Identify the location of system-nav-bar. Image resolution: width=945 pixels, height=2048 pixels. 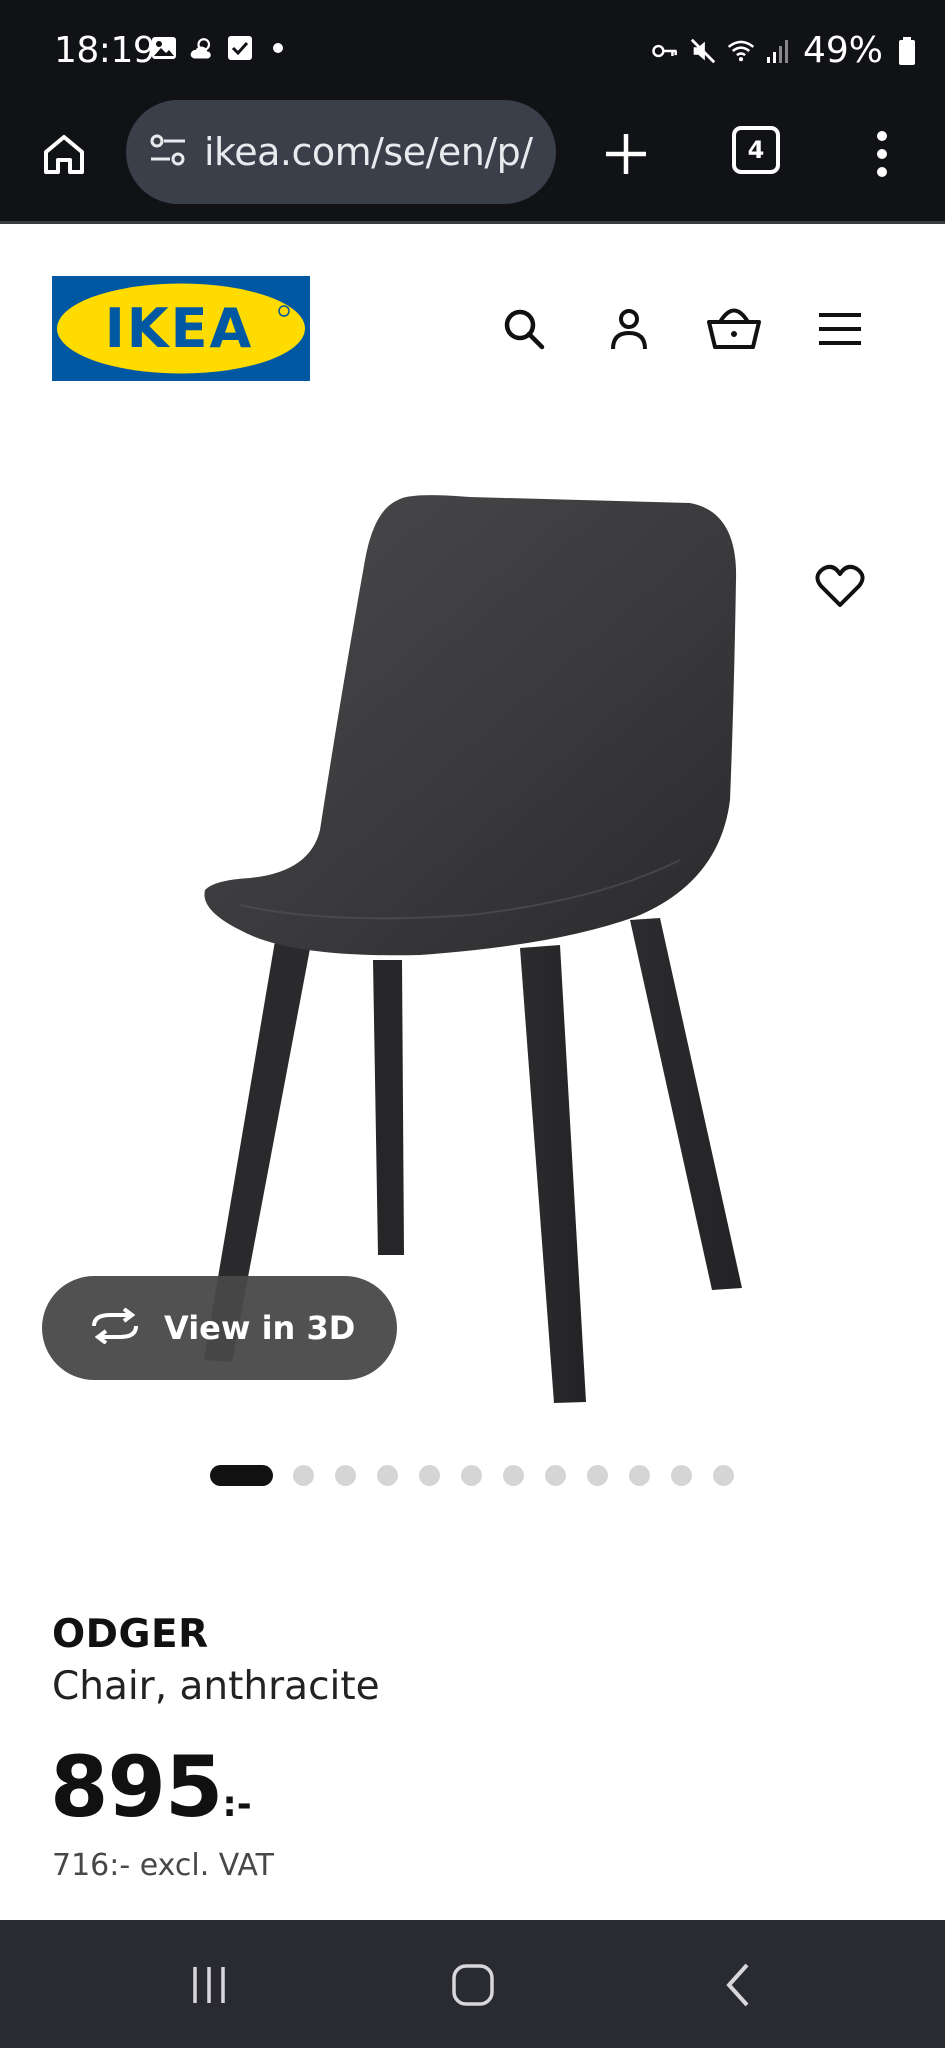
(472, 1984).